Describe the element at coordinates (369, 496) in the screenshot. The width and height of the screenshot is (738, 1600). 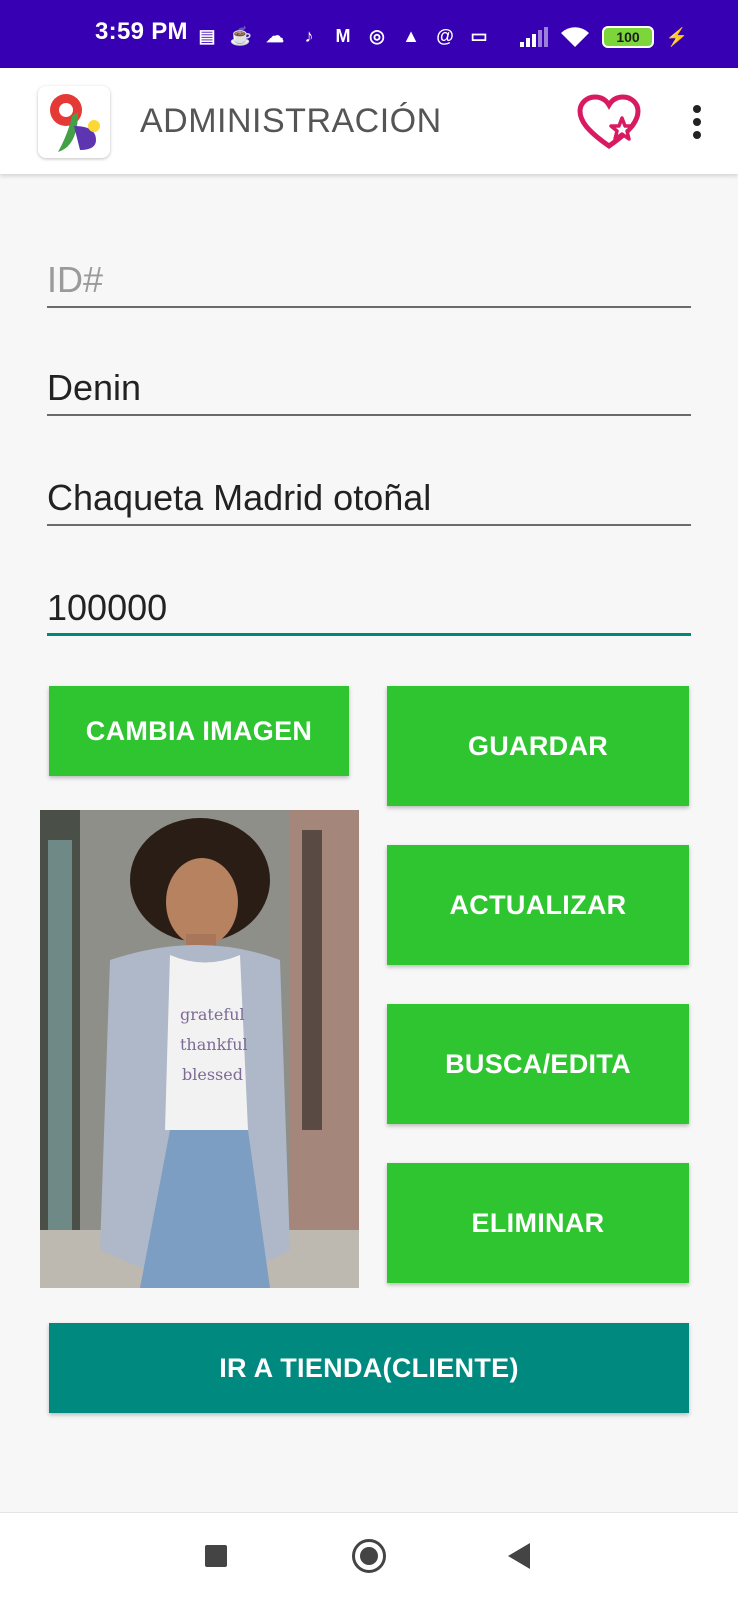
I see `product-name-field: Chaqueta Madrid otoñal` at that location.